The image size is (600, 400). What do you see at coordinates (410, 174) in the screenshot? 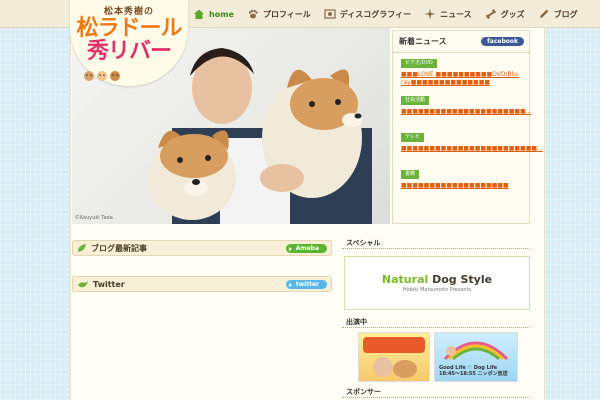
I see `news-category: 書籍` at bounding box center [410, 174].